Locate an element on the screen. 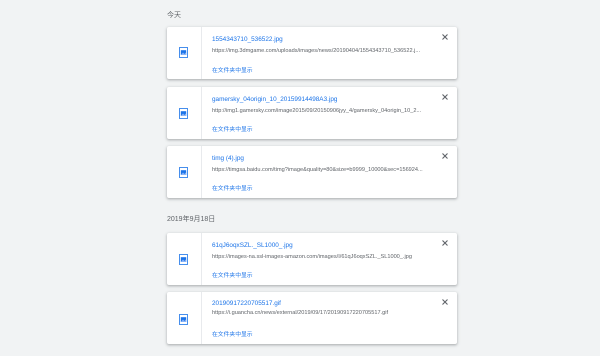  file-name-link: 61qJ6oqxSZL._SL1000_.jpg is located at coordinates (252, 245).